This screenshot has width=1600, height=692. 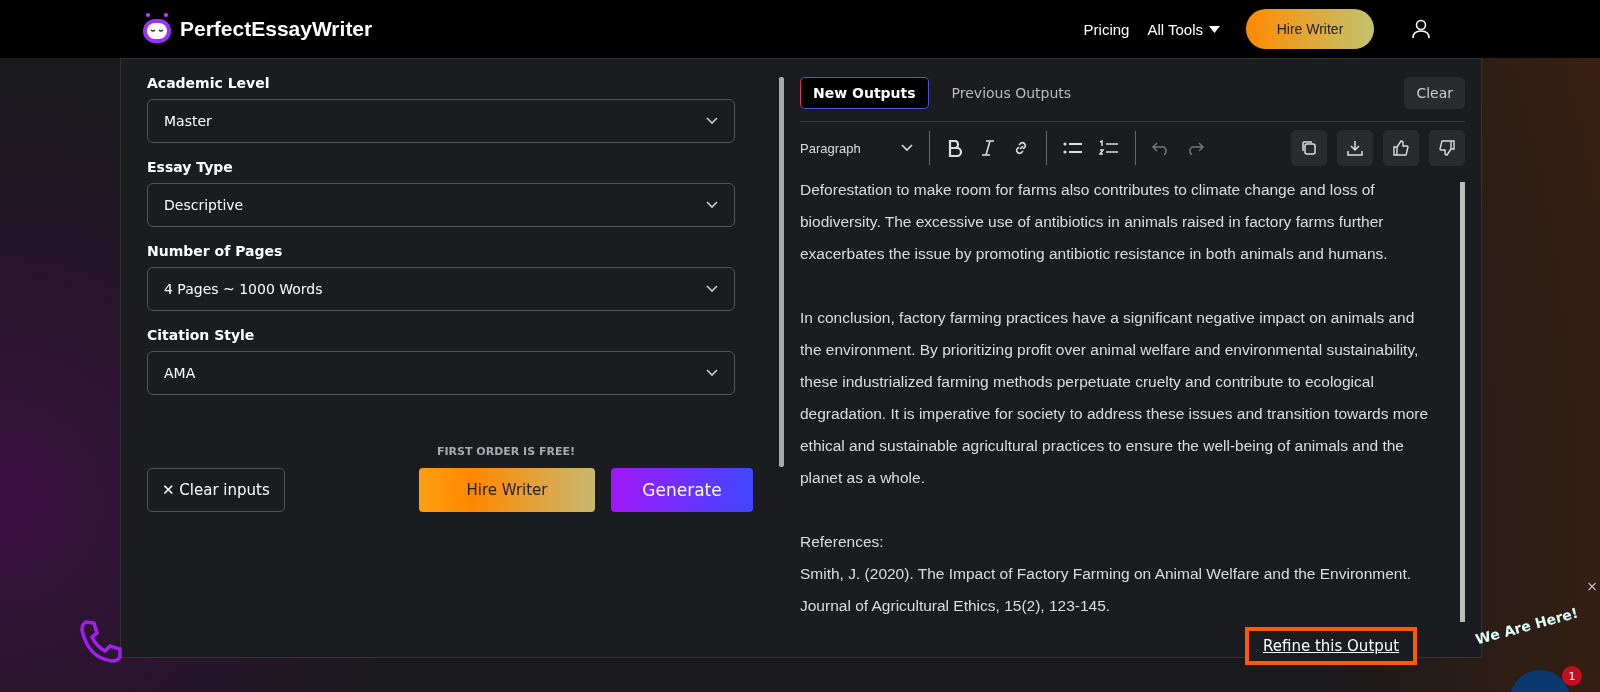 What do you see at coordinates (101, 641) in the screenshot?
I see `phone-icon` at bounding box center [101, 641].